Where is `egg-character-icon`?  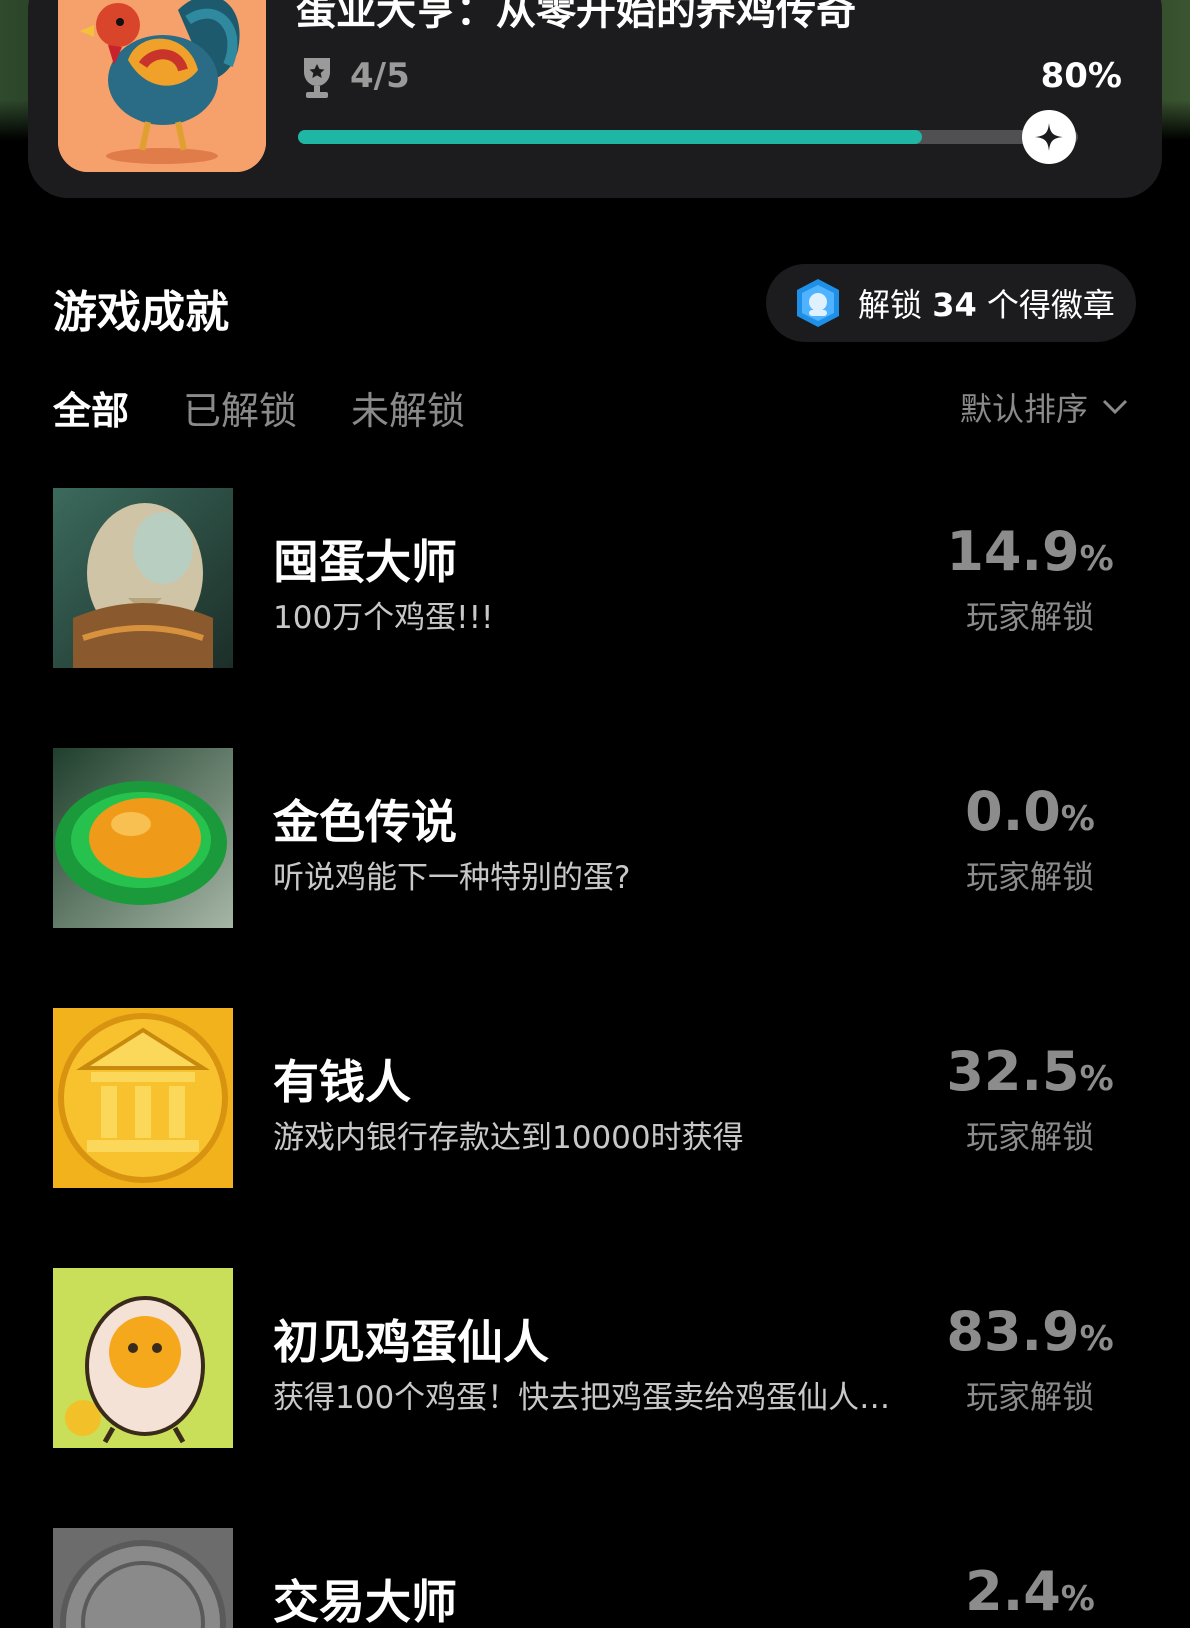
egg-character-icon is located at coordinates (143, 1358).